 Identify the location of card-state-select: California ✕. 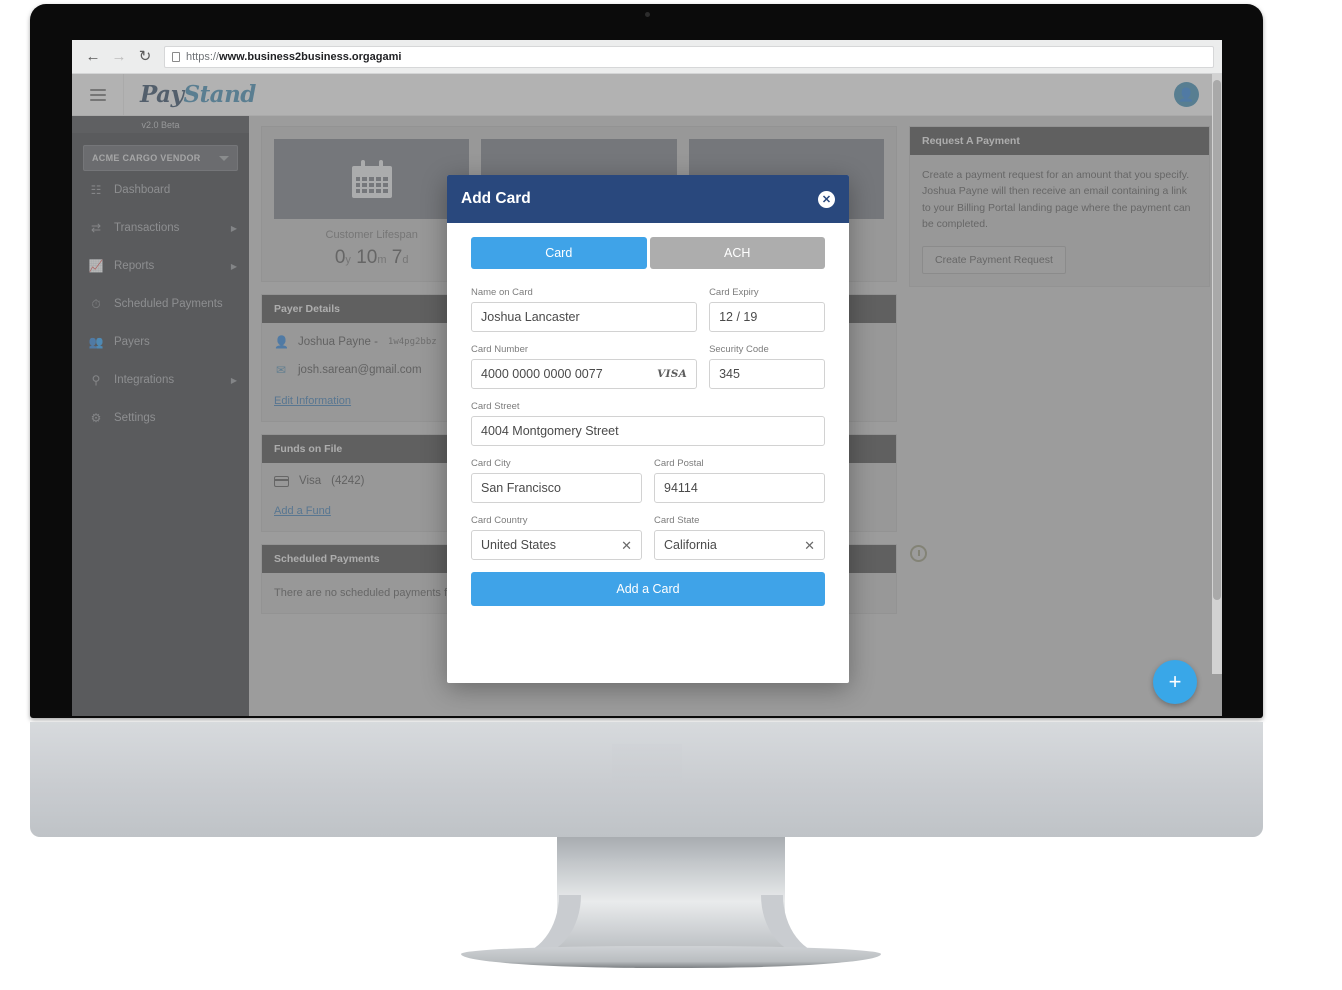
(739, 545).